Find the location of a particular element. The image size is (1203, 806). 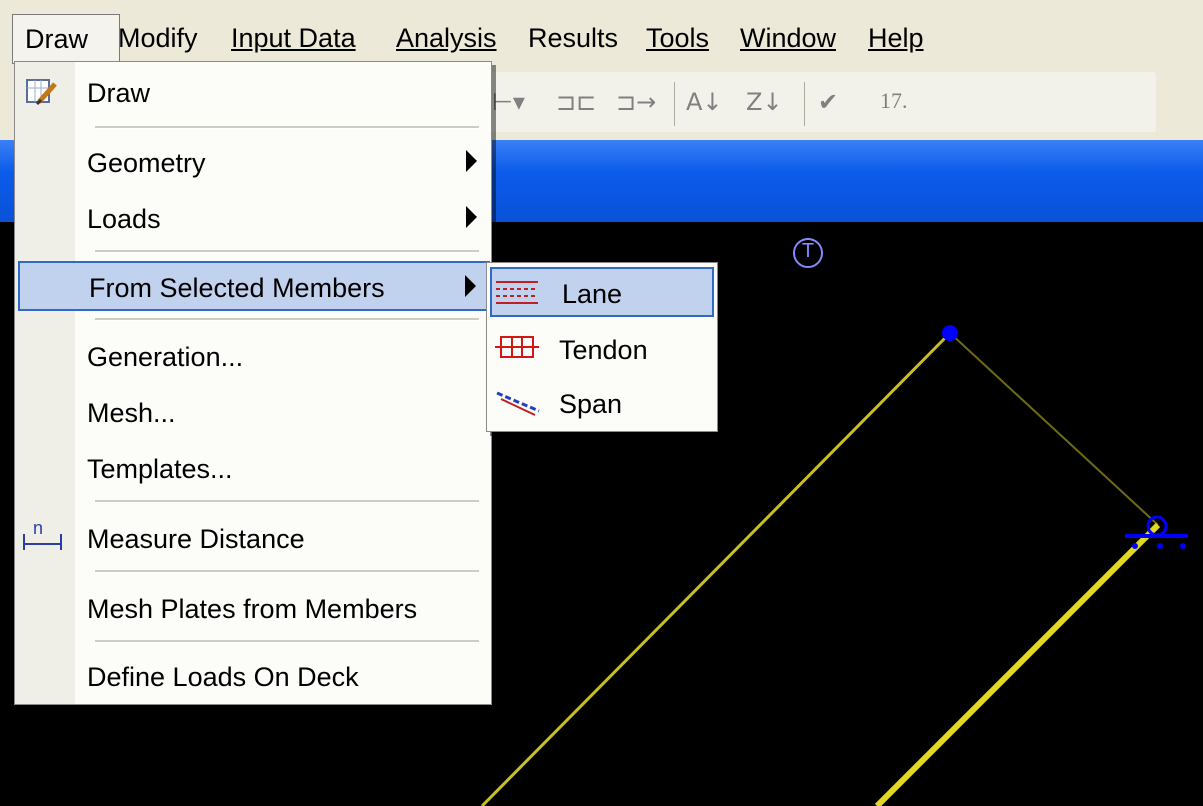

sort-descending-icon: Z↓ is located at coordinates (764, 102).